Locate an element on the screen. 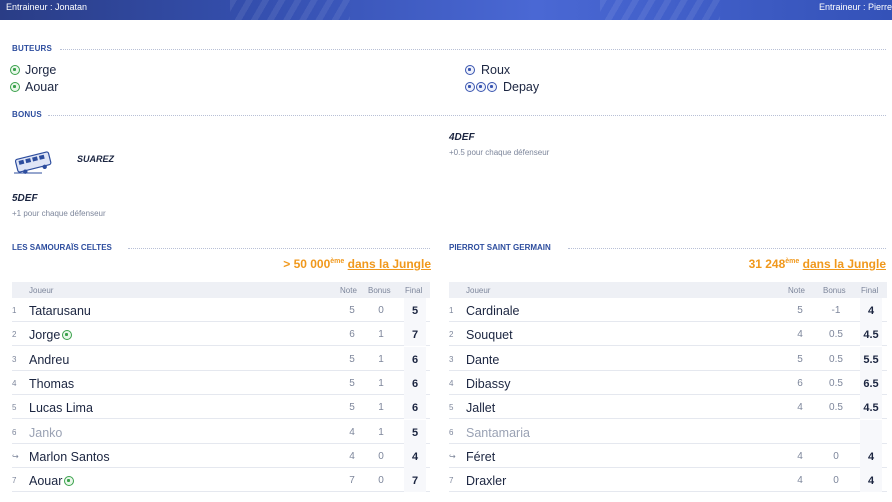  player-name-cell: Aouar is located at coordinates (52, 481).